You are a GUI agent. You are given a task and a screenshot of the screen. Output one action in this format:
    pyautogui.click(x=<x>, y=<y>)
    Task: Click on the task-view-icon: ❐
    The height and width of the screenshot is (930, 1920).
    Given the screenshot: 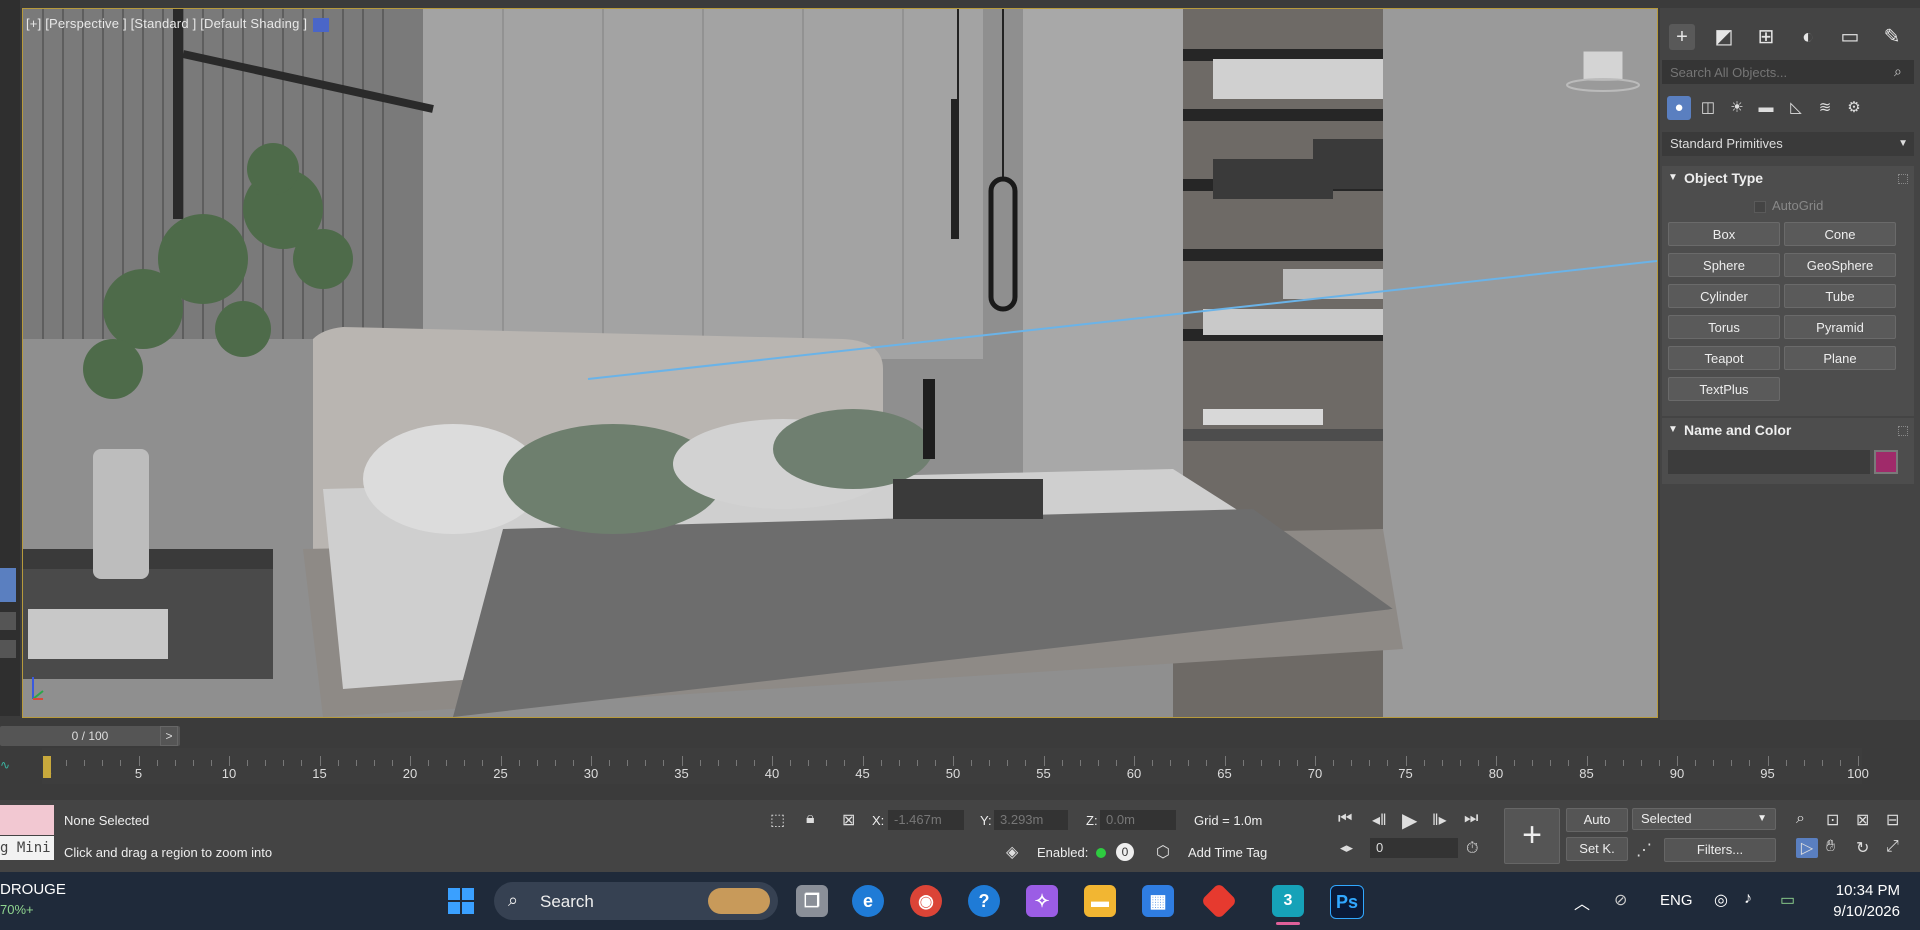 What is the action you would take?
    pyautogui.click(x=812, y=901)
    